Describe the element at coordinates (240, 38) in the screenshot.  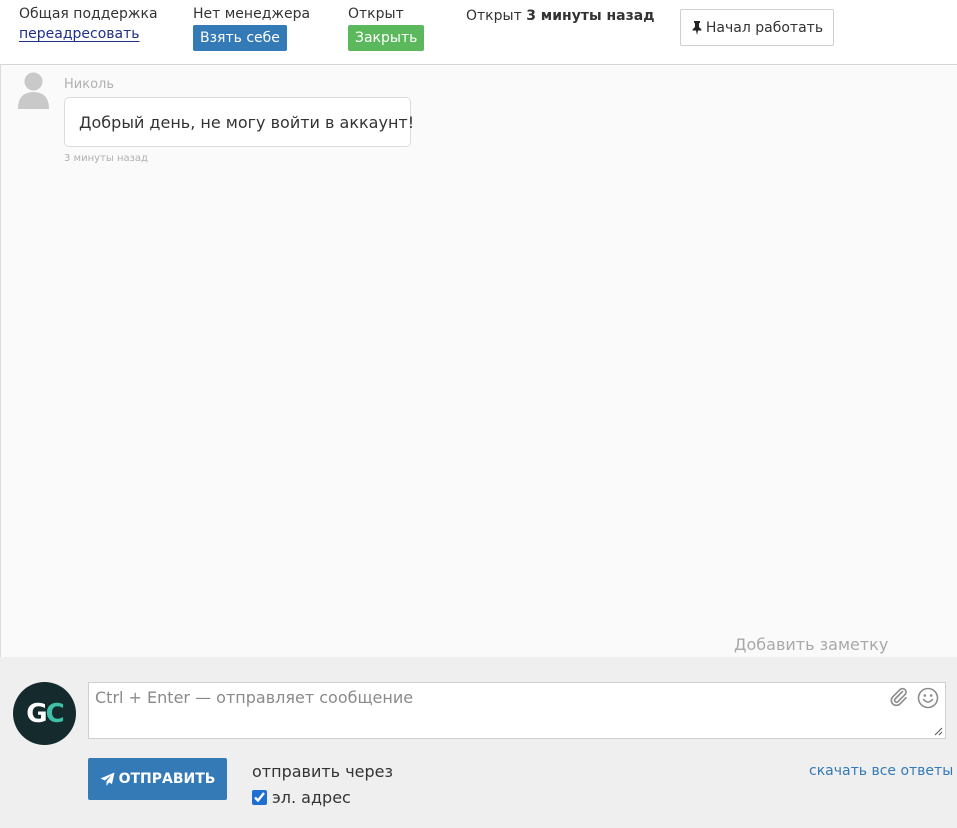
I see `take-ticket-button: Взять себе` at that location.